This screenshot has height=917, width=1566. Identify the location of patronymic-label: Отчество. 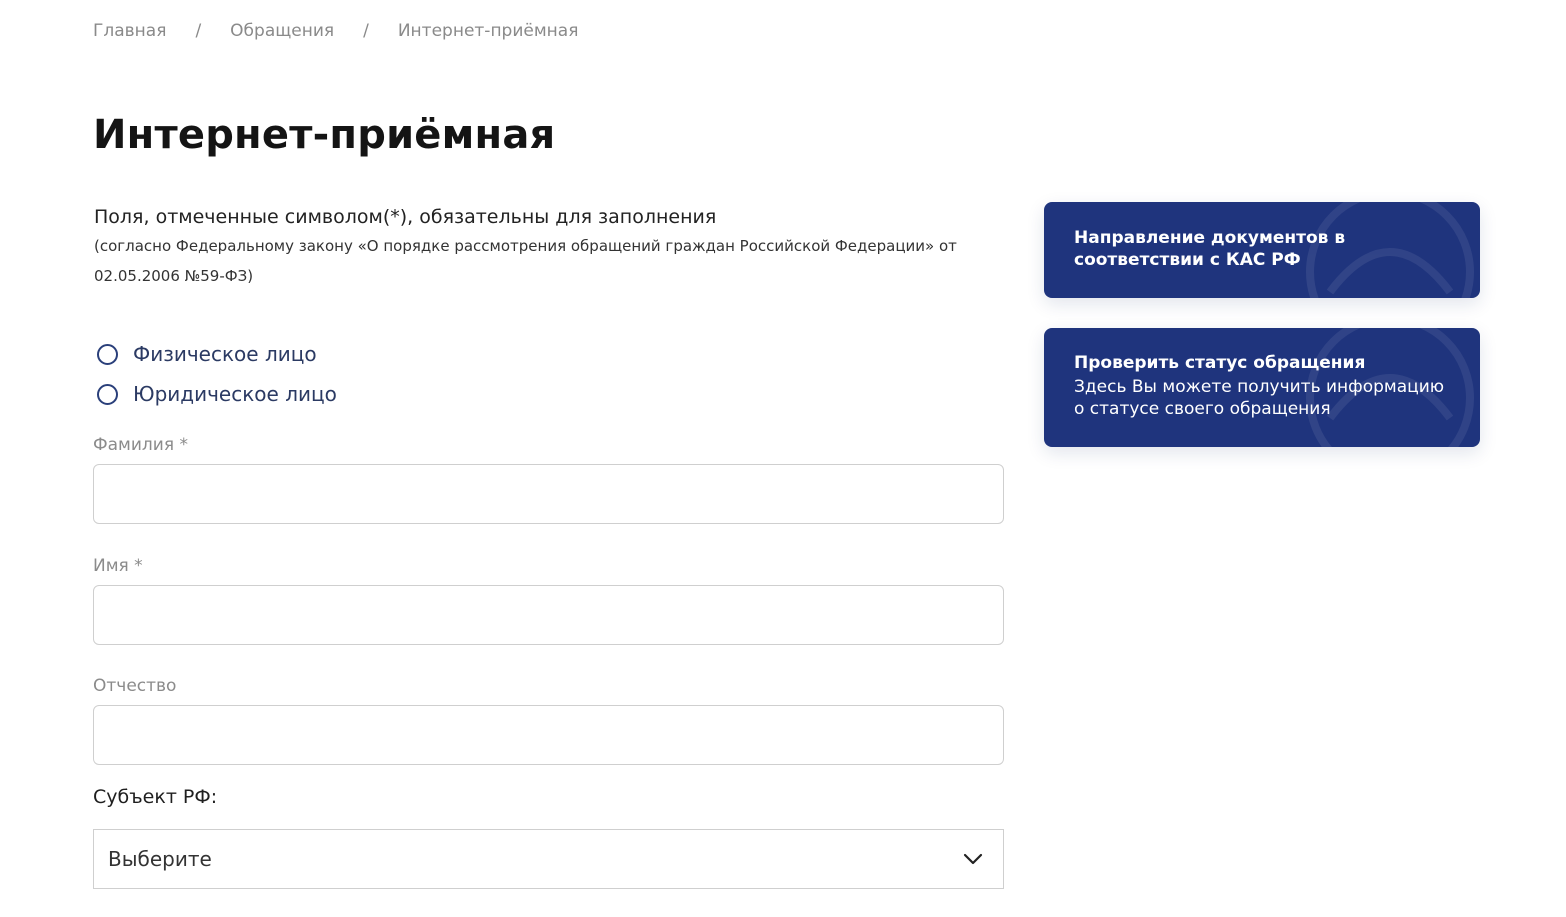
(135, 686).